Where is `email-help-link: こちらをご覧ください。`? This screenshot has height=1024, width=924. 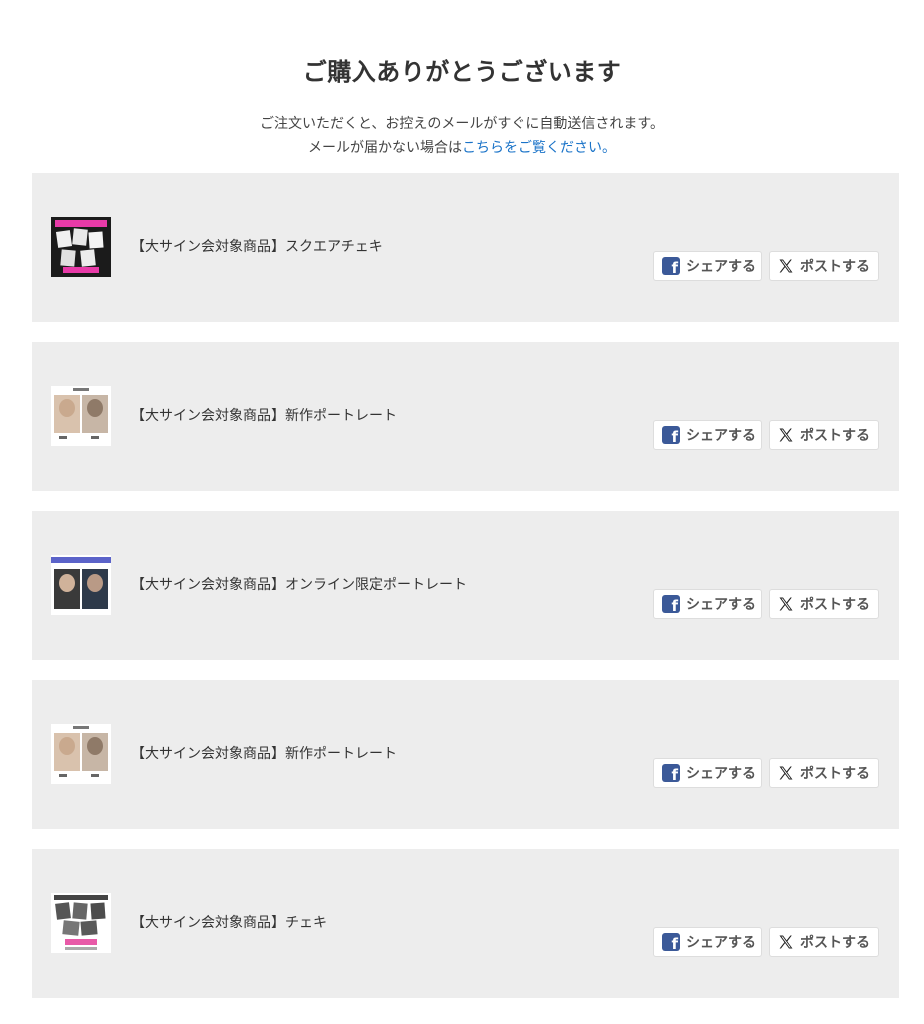 email-help-link: こちらをご覧ください。 is located at coordinates (539, 148).